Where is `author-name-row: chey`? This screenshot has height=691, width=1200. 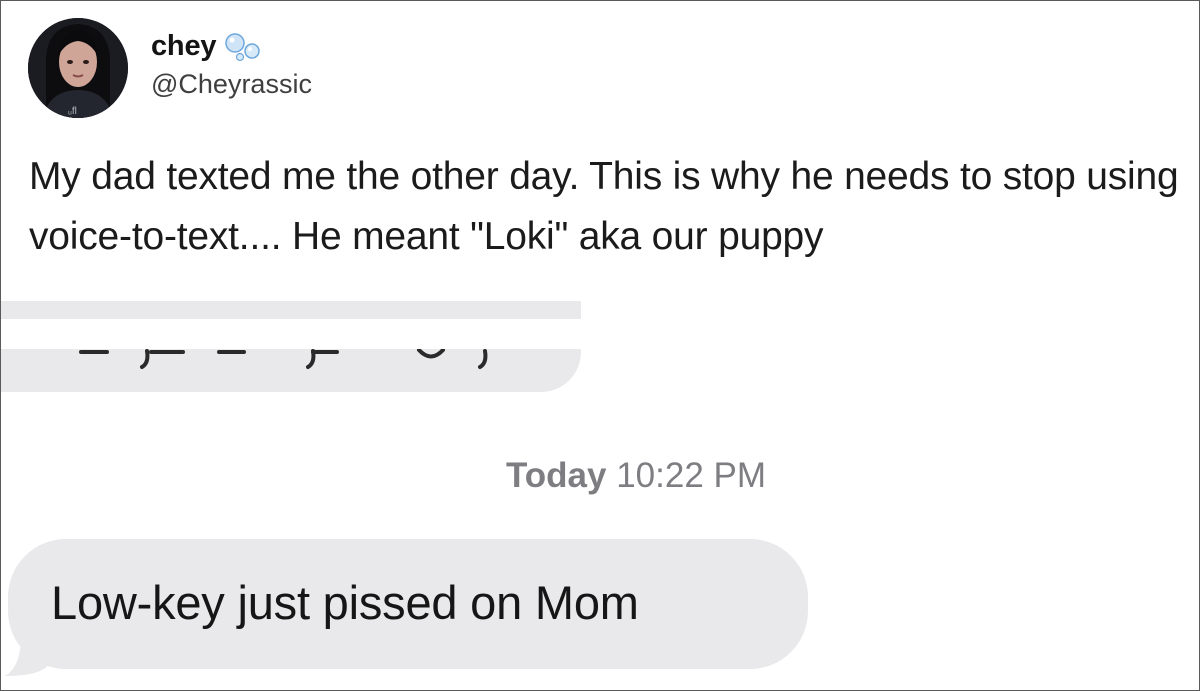
author-name-row: chey is located at coordinates (207, 46).